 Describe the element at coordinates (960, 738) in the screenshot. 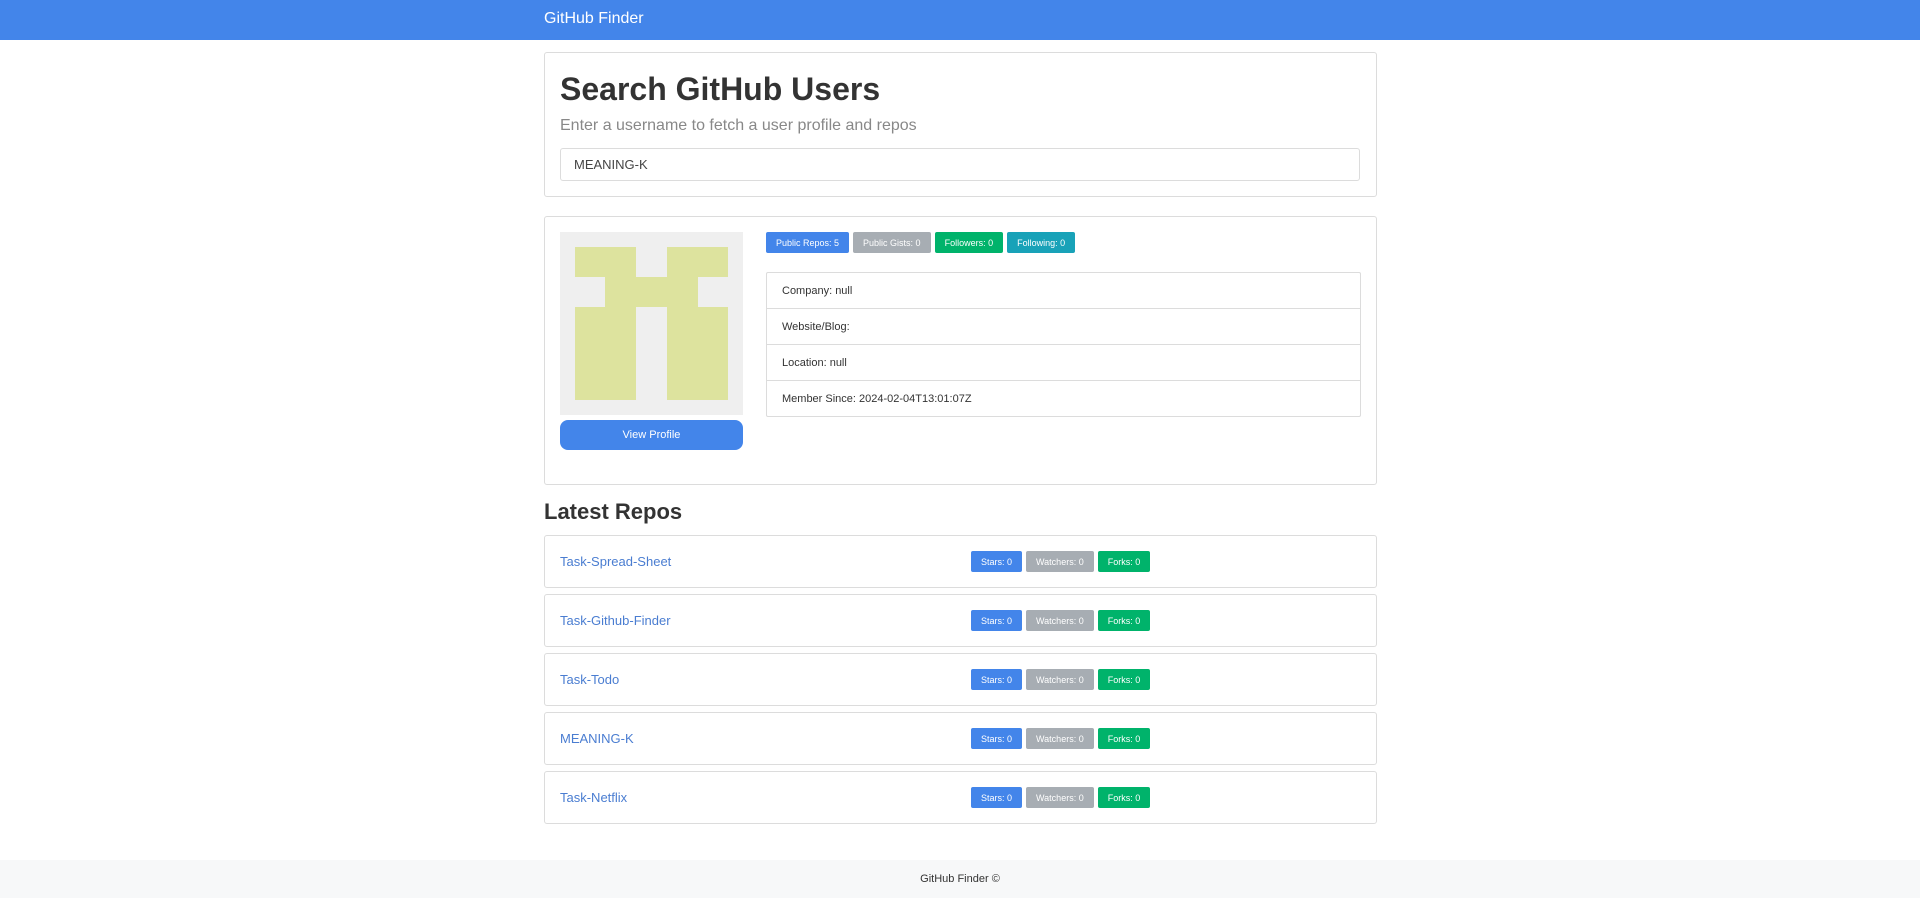

I see `repo-card: MEANING-K Stars: 0 Watchers: 0 Forks: 0` at that location.